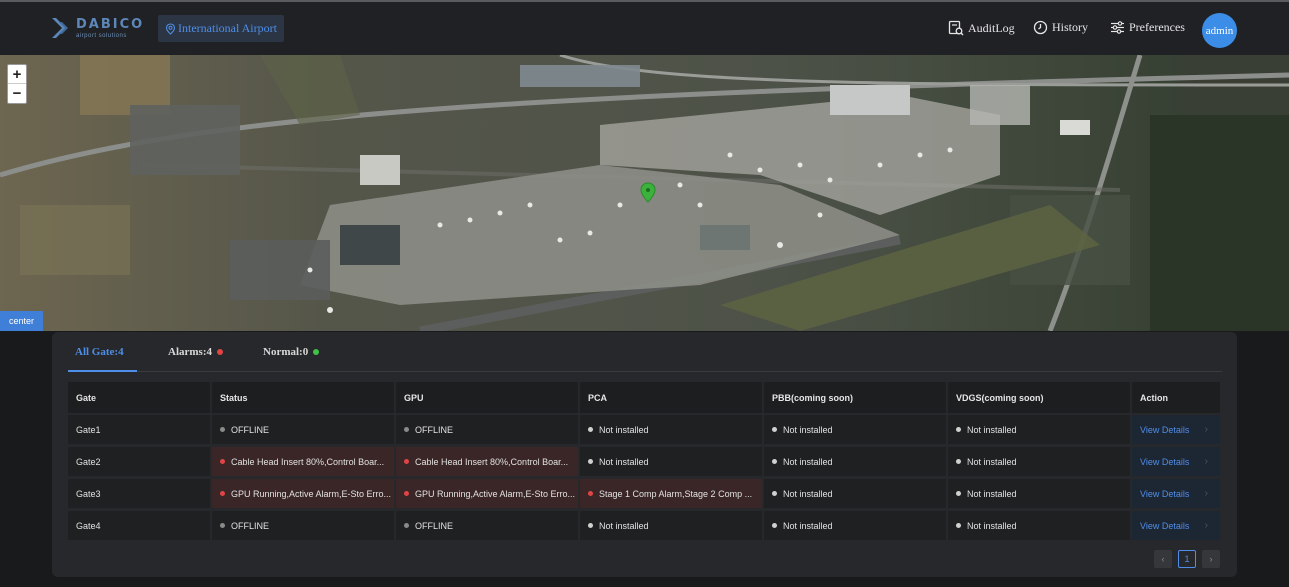  What do you see at coordinates (17, 93) in the screenshot?
I see `zoom-out-button: −` at bounding box center [17, 93].